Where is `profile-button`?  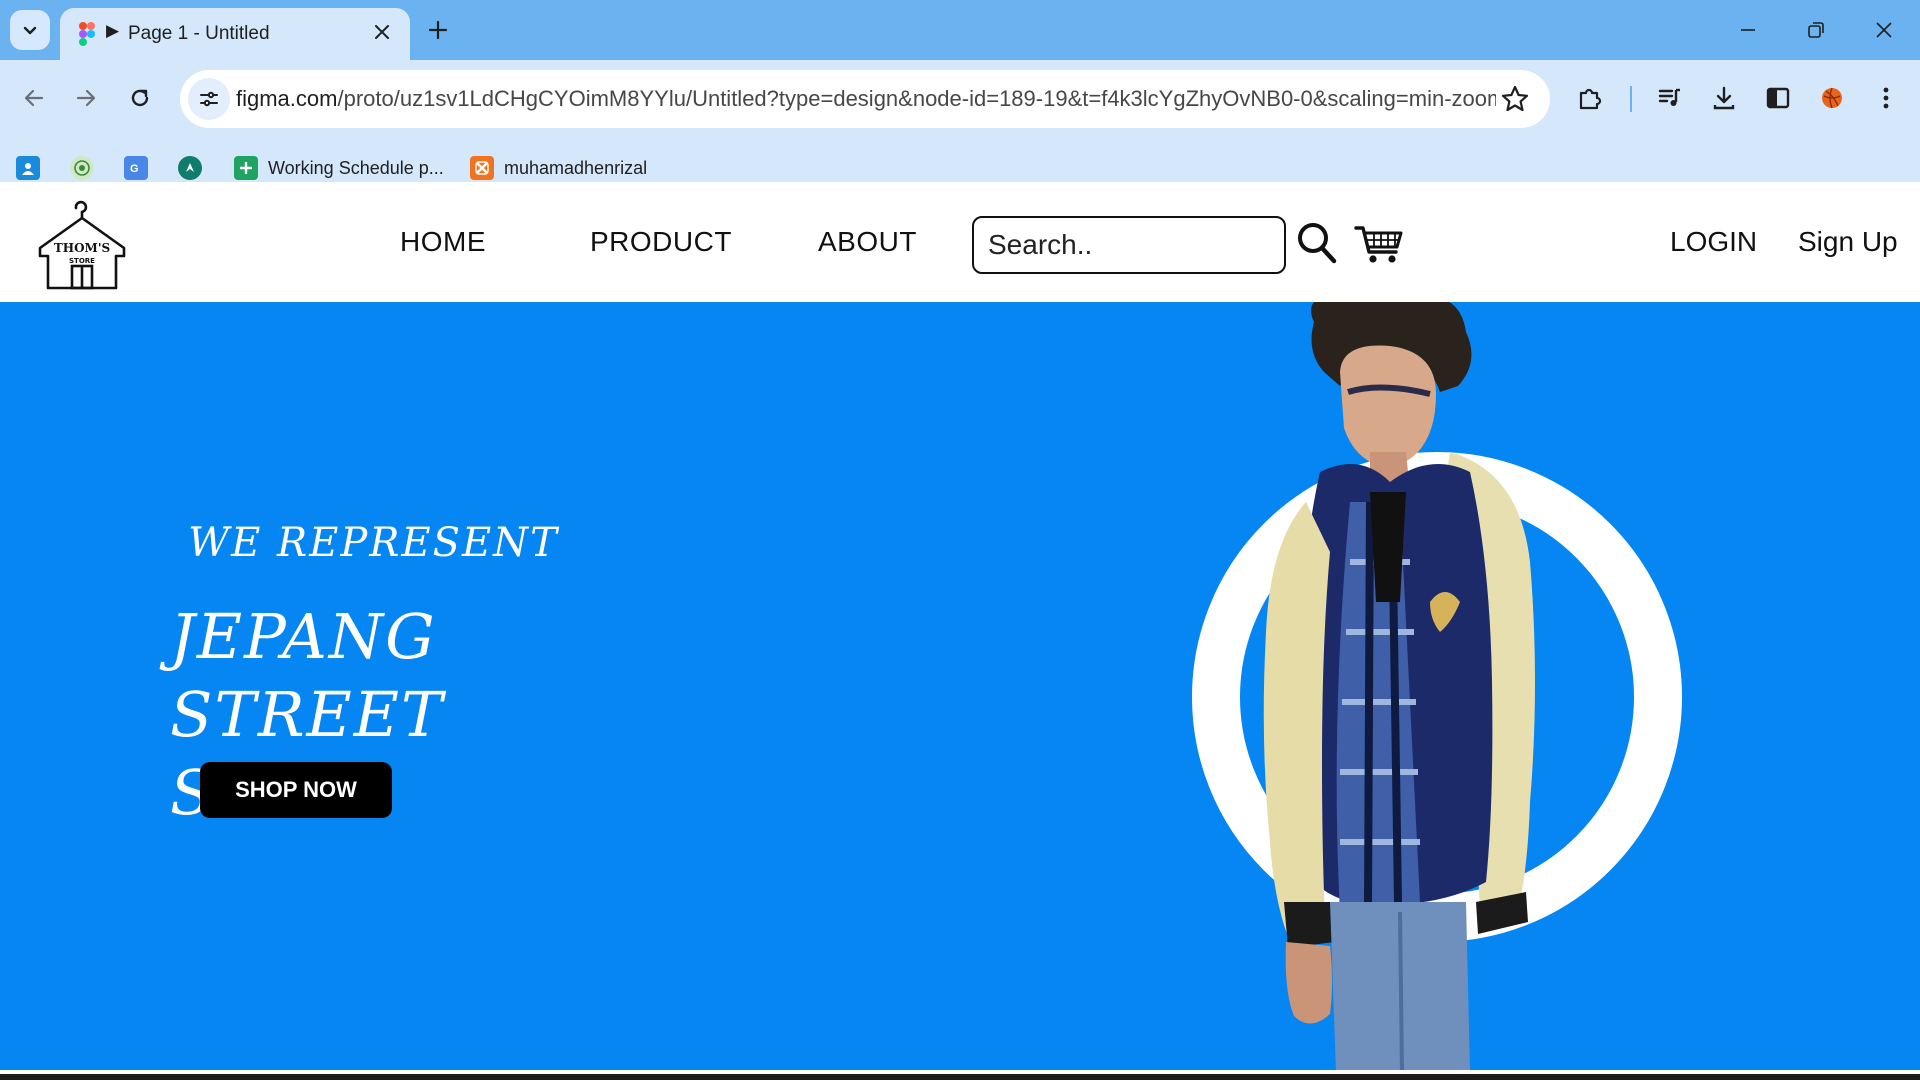 profile-button is located at coordinates (1832, 98).